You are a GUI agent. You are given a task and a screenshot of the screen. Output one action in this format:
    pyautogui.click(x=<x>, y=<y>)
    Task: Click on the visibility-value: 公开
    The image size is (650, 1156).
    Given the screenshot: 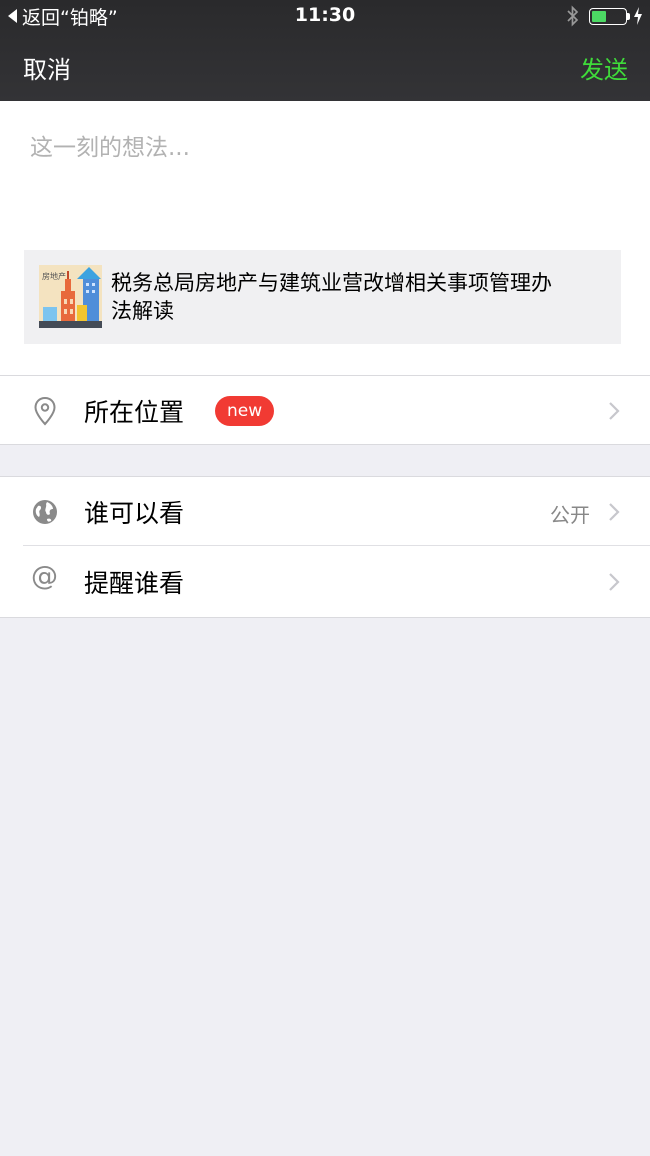 What is the action you would take?
    pyautogui.click(x=570, y=515)
    